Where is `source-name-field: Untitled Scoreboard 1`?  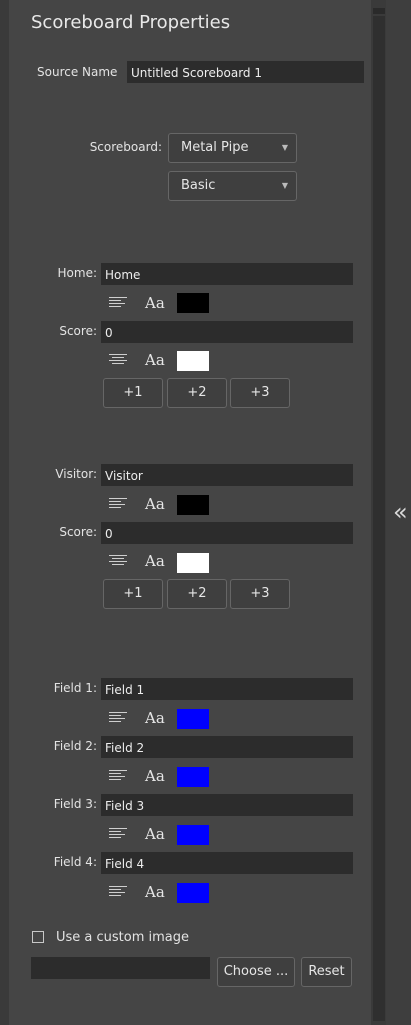
source-name-field: Untitled Scoreboard 1 is located at coordinates (245, 72).